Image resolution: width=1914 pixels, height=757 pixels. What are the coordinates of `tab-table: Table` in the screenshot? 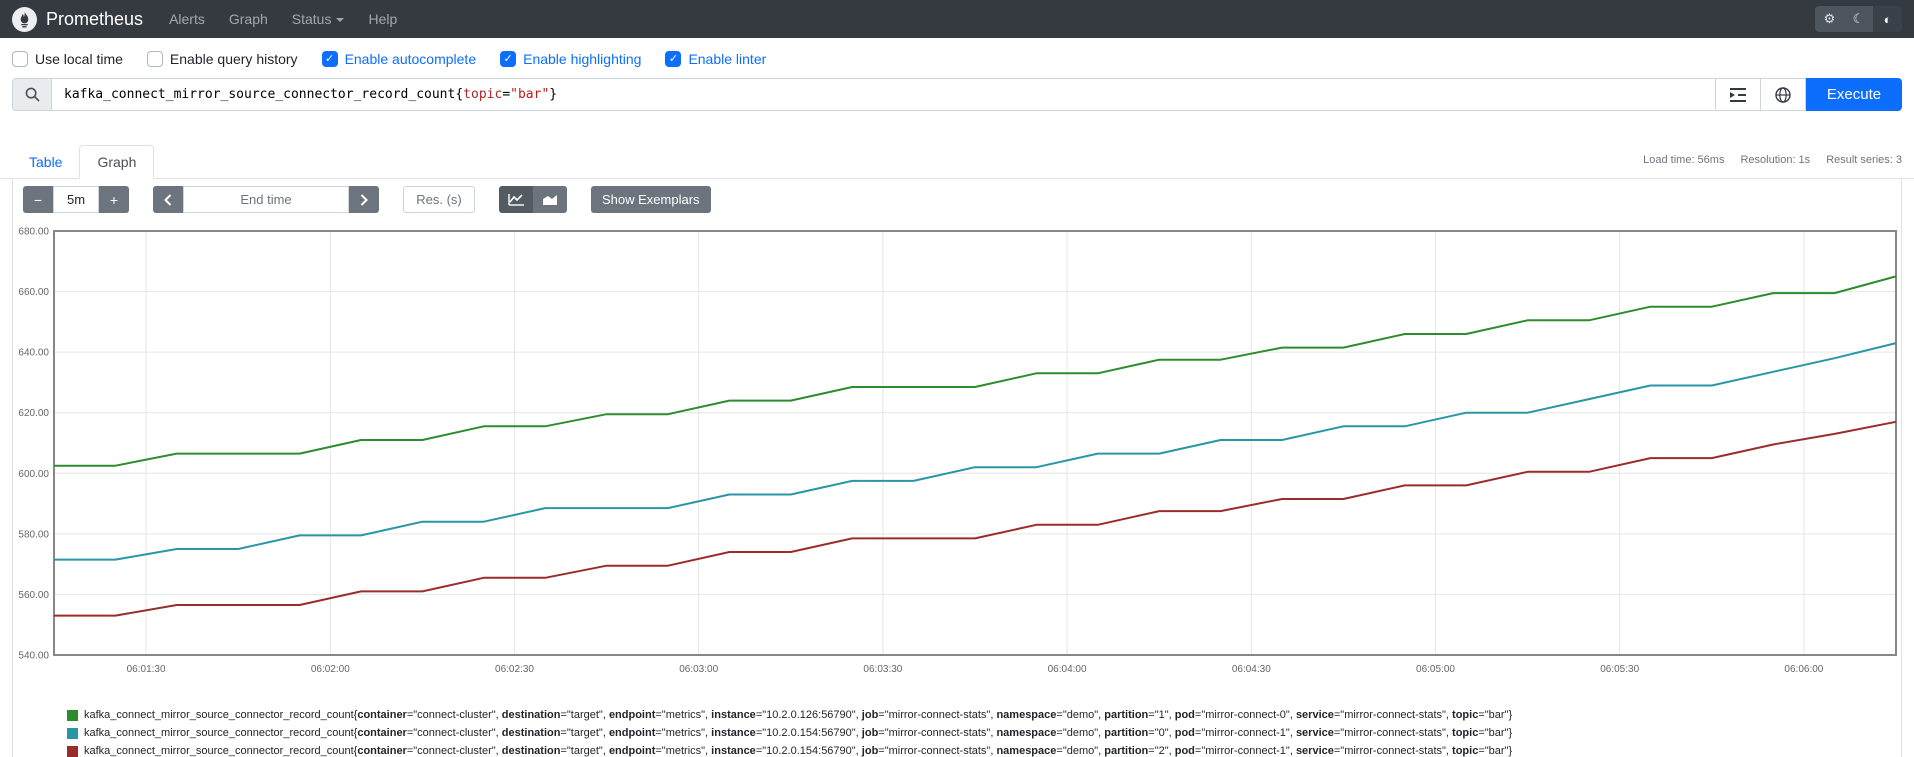 It's located at (45, 162).